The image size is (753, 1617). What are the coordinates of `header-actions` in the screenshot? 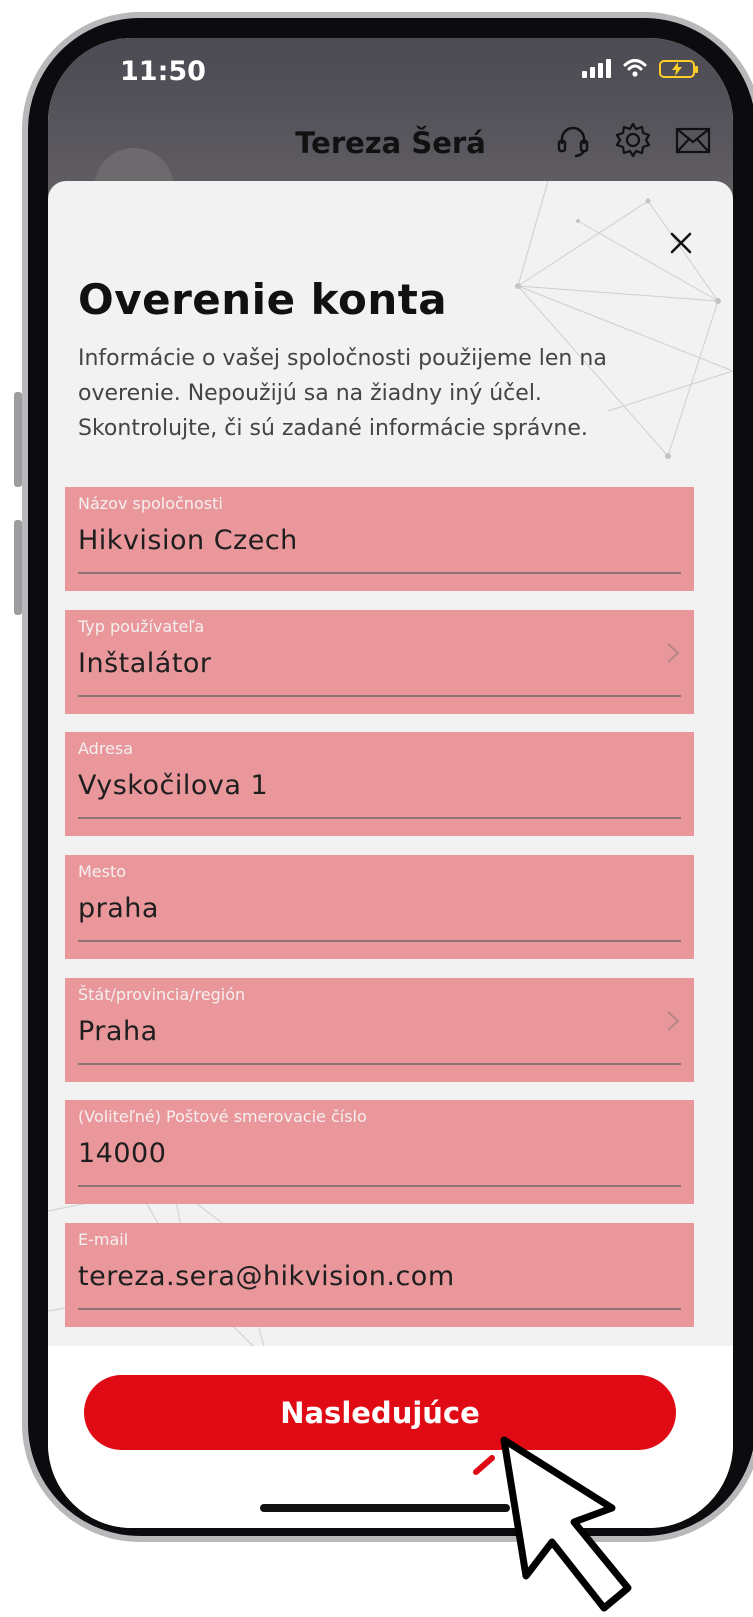 It's located at (633, 140).